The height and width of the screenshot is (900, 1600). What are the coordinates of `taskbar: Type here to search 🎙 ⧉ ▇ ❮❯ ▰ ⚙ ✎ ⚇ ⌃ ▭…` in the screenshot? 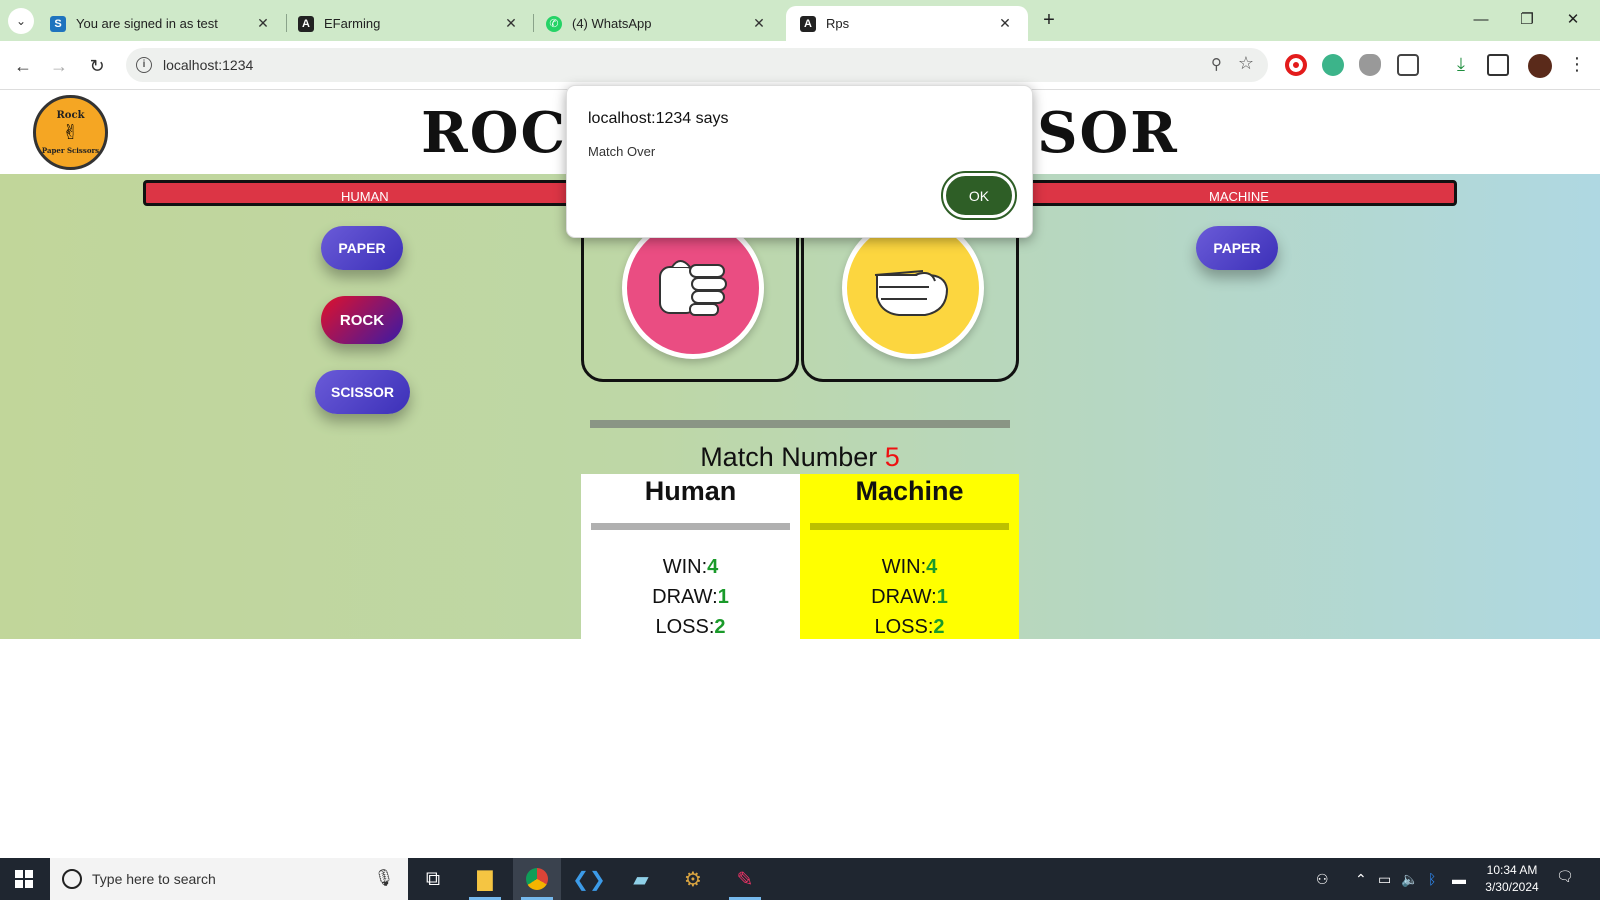 It's located at (800, 879).